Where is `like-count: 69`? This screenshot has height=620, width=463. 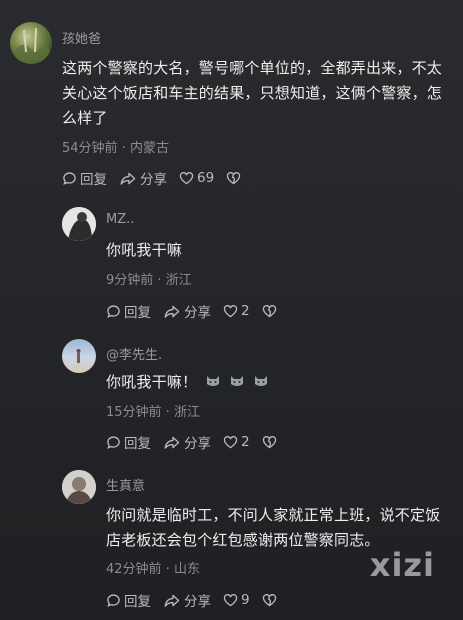 like-count: 69 is located at coordinates (206, 178).